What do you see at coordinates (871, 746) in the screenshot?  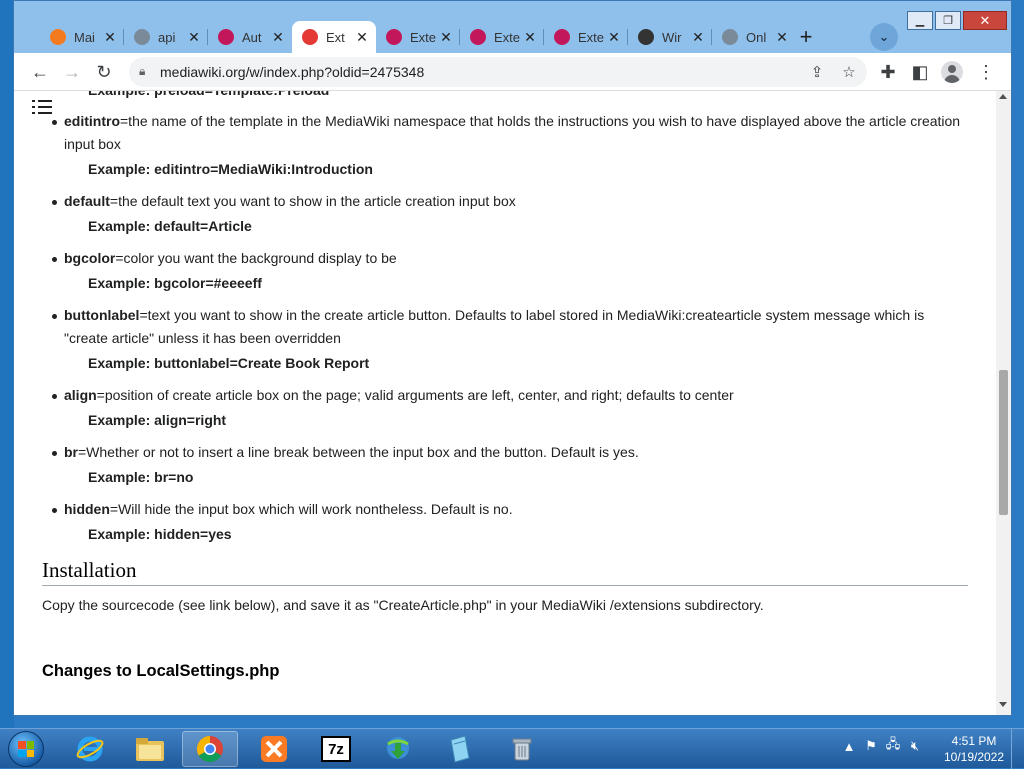 I see `action-center-flag-icon: ⚑` at bounding box center [871, 746].